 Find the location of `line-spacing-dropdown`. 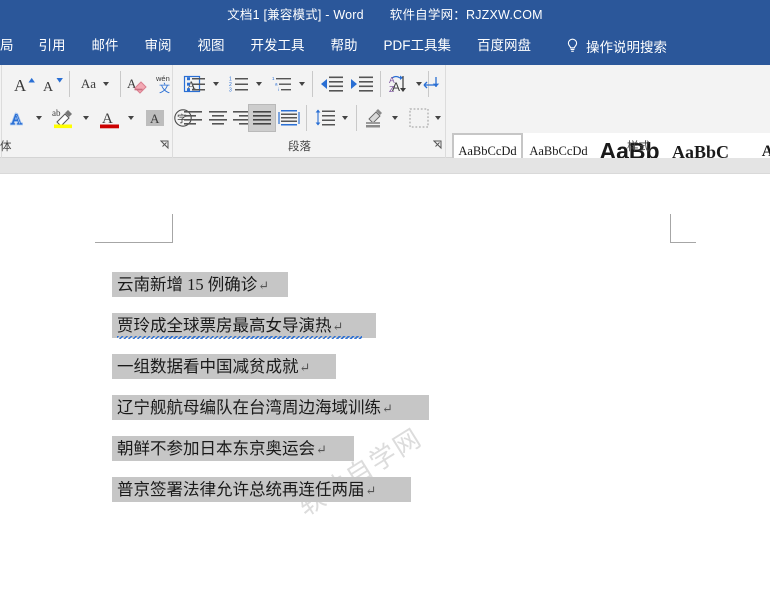

line-spacing-dropdown is located at coordinates (344, 118).